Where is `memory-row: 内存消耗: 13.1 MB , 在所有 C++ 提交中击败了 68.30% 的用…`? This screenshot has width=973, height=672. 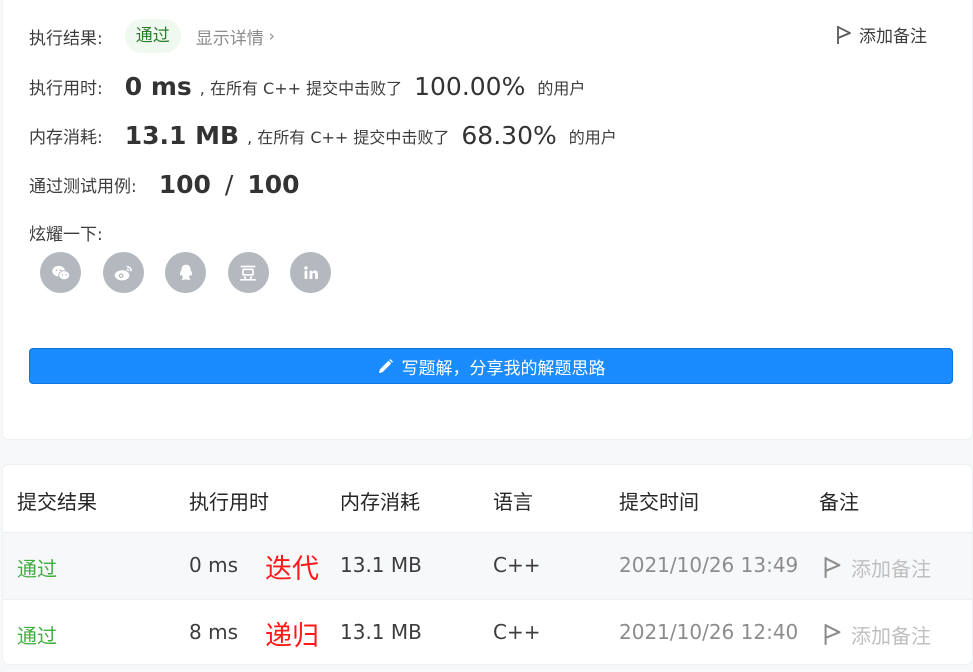 memory-row: 内存消耗: 13.1 MB , 在所有 C++ 提交中击败了 68.30% 的用… is located at coordinates (323, 135).